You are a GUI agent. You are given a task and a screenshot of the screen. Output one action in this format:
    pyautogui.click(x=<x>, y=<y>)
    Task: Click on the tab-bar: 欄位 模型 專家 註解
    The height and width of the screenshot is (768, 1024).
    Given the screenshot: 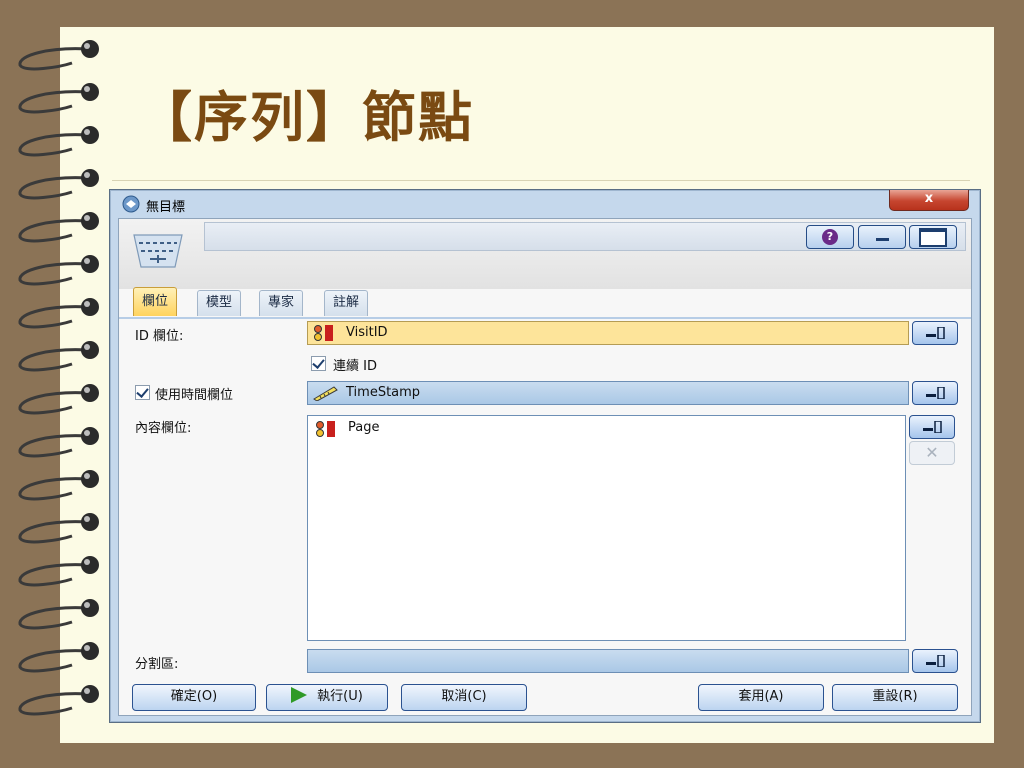 What is the action you would take?
    pyautogui.click(x=545, y=302)
    